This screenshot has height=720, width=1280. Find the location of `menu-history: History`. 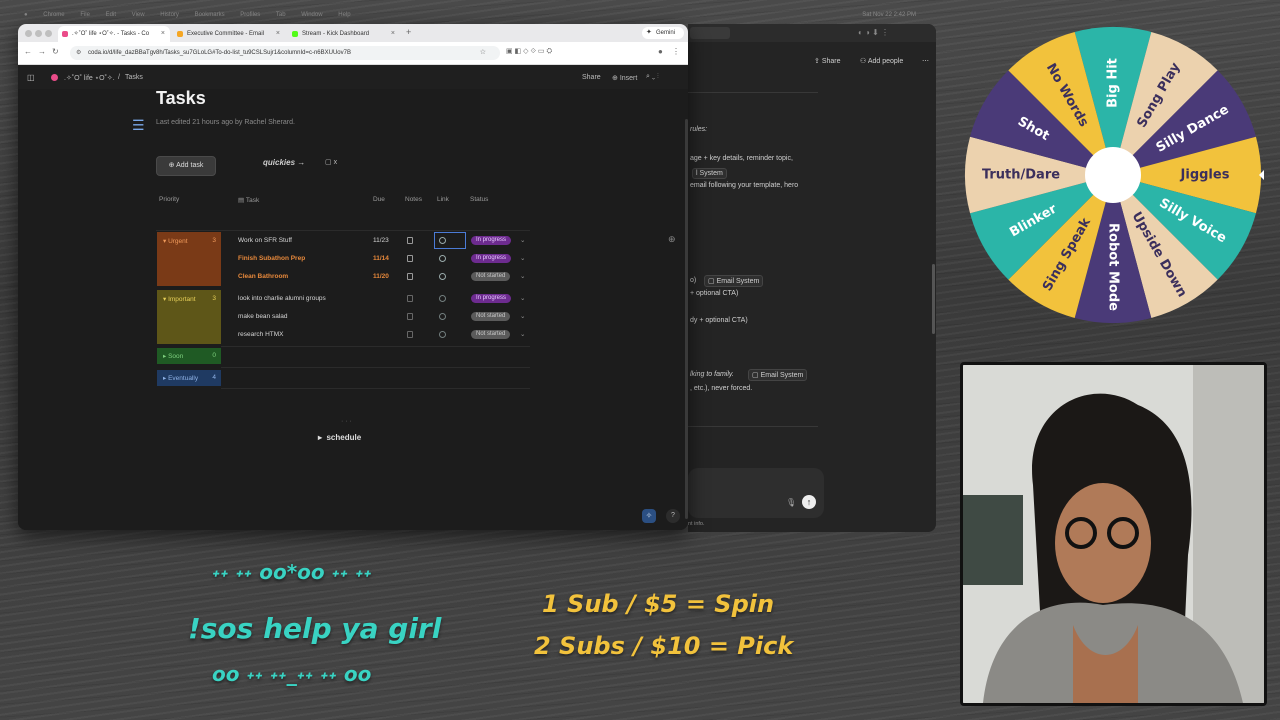

menu-history: History is located at coordinates (169, 15).